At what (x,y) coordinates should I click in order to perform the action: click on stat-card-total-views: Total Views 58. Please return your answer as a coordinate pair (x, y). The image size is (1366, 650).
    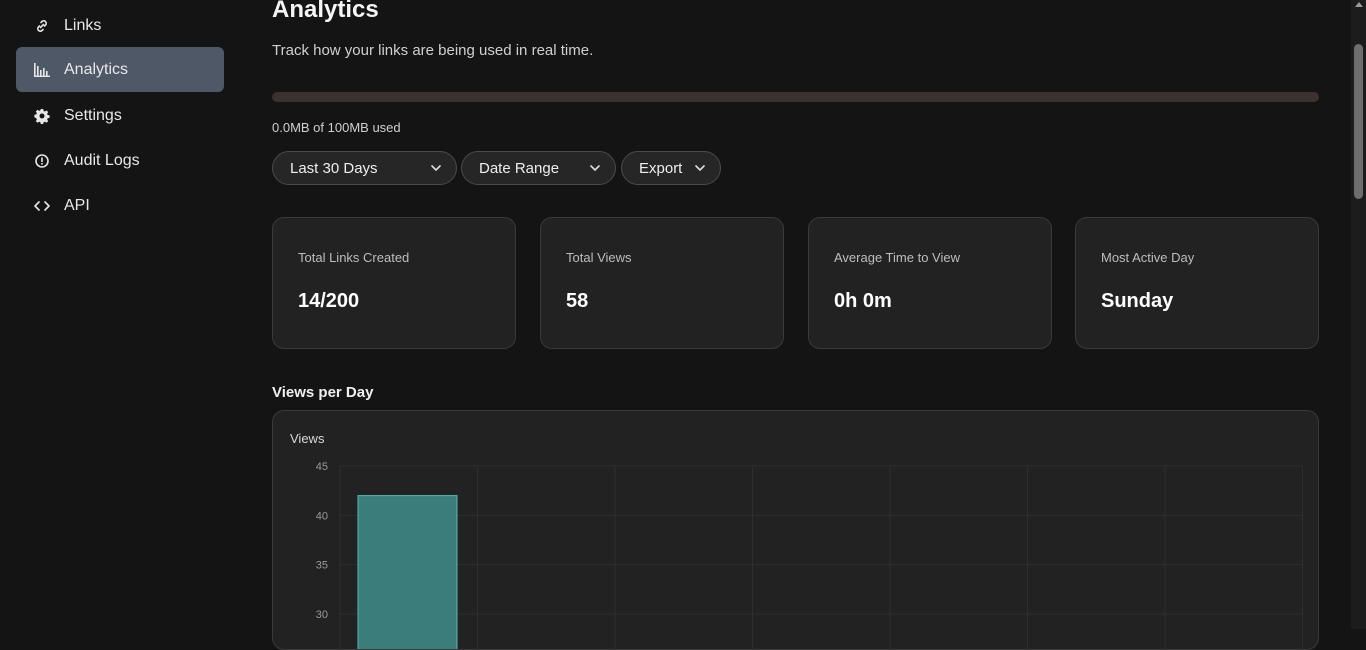
    Looking at the image, I should click on (662, 283).